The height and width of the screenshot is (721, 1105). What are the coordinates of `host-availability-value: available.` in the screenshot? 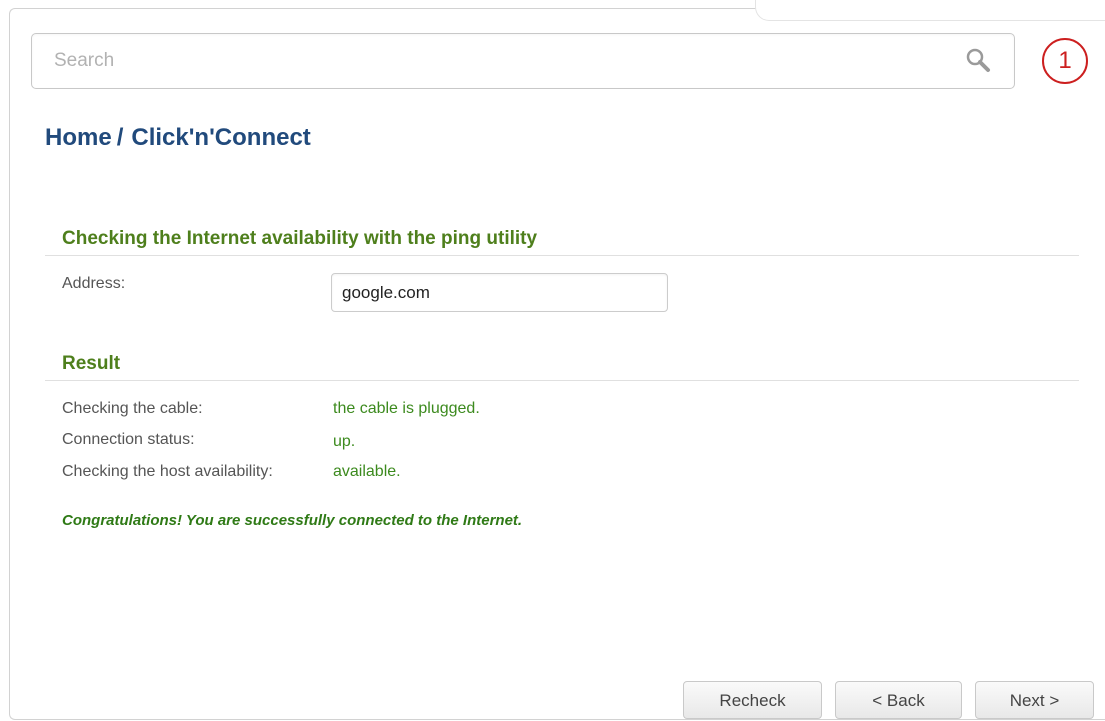 It's located at (367, 471).